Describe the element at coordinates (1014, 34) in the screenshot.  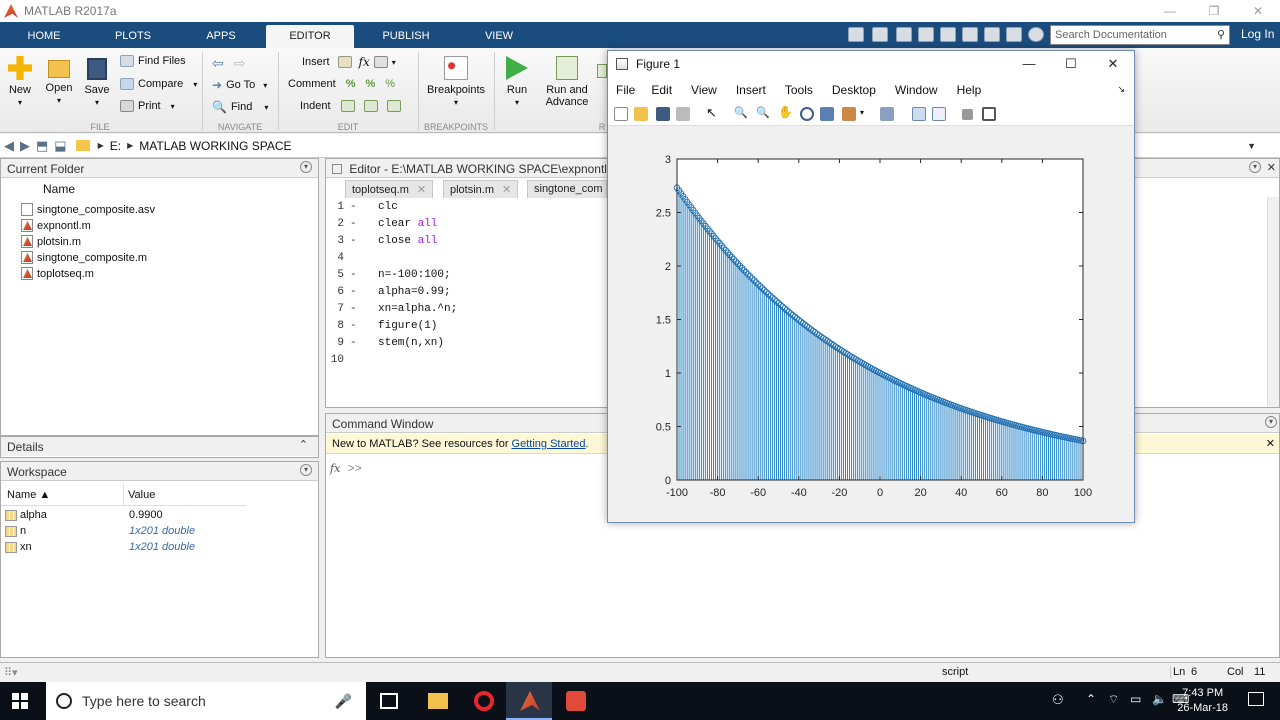
I see `qat-switch-icon` at that location.